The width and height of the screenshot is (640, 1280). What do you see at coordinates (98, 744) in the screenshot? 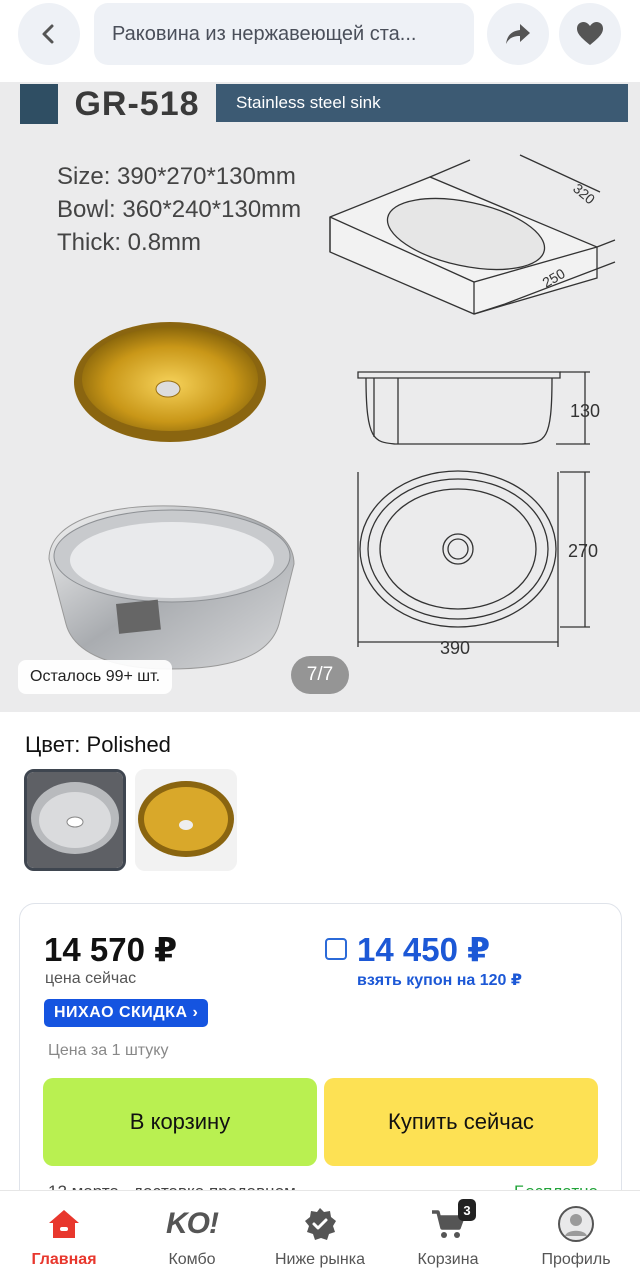
I see `color-label: Цвет: Polished` at bounding box center [98, 744].